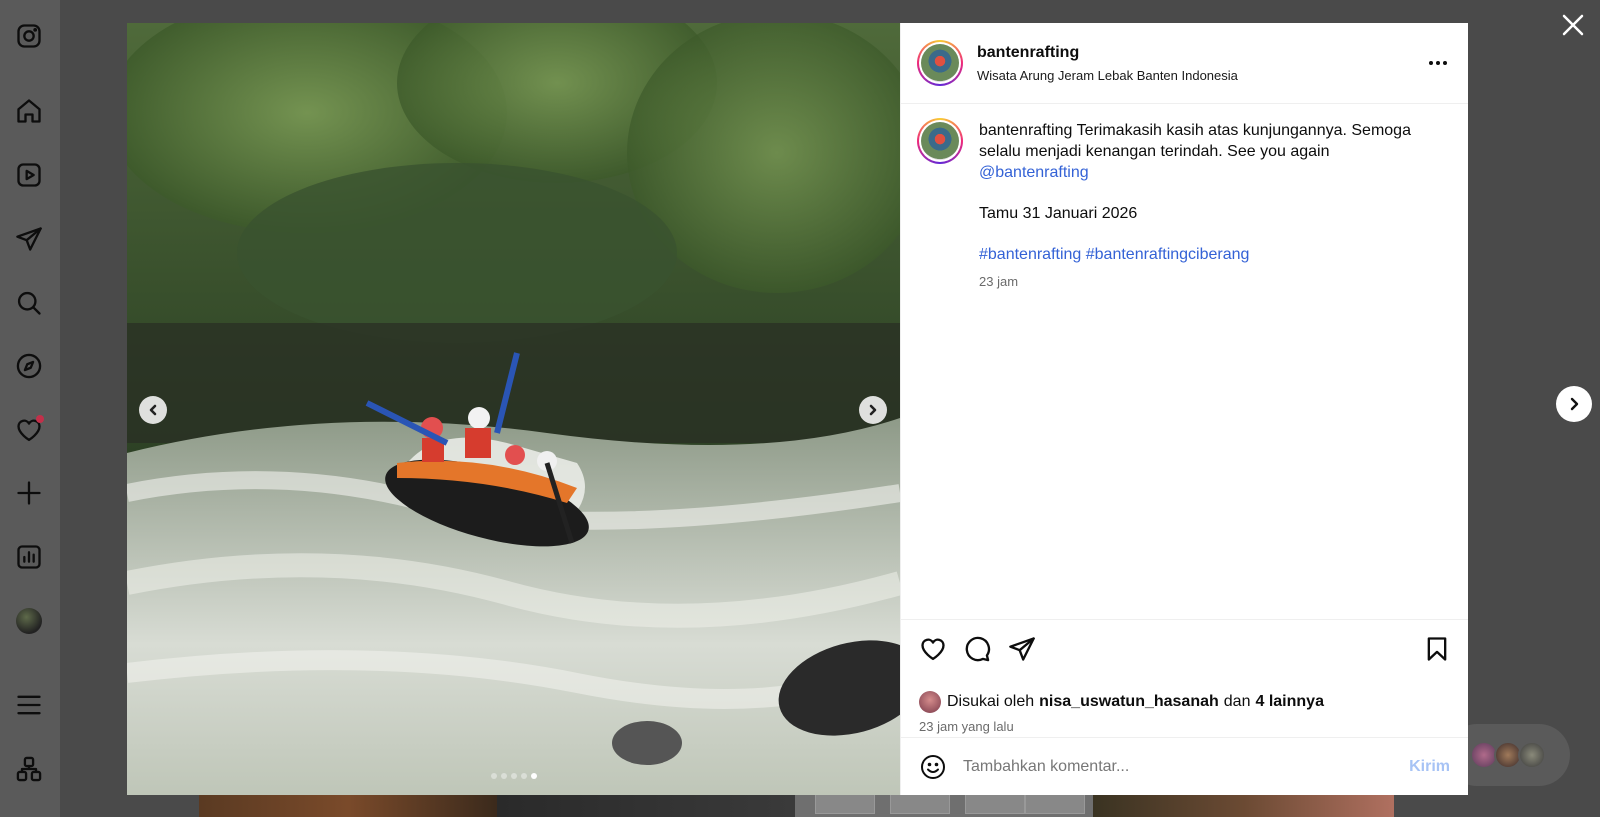 This screenshot has width=1600, height=817. I want to click on likes-prefix: Disukai oleh, so click(991, 701).